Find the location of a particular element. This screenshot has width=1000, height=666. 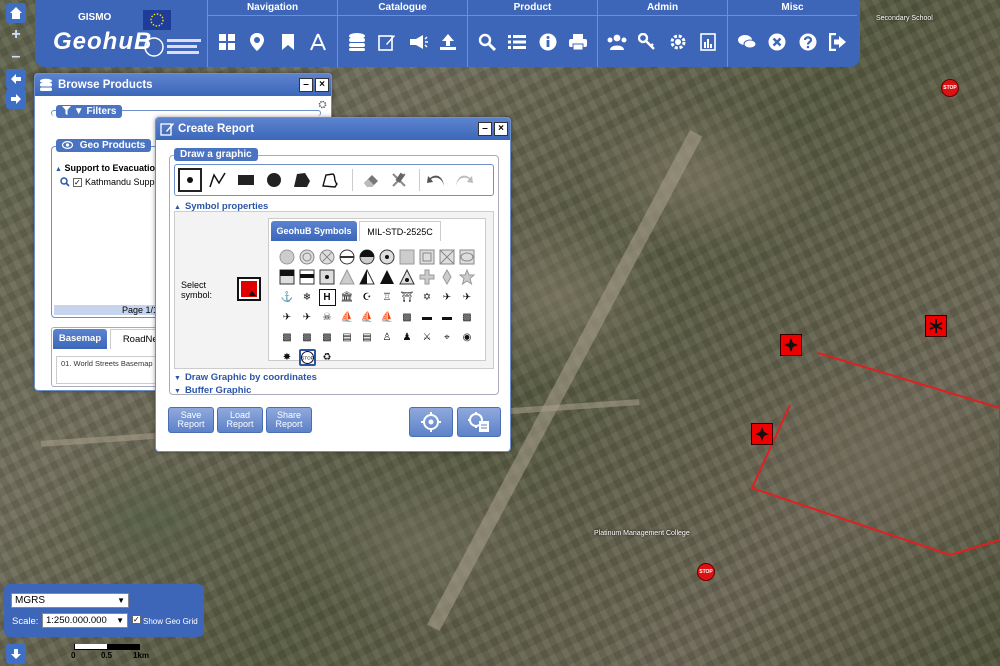

help-icon is located at coordinates (808, 42).